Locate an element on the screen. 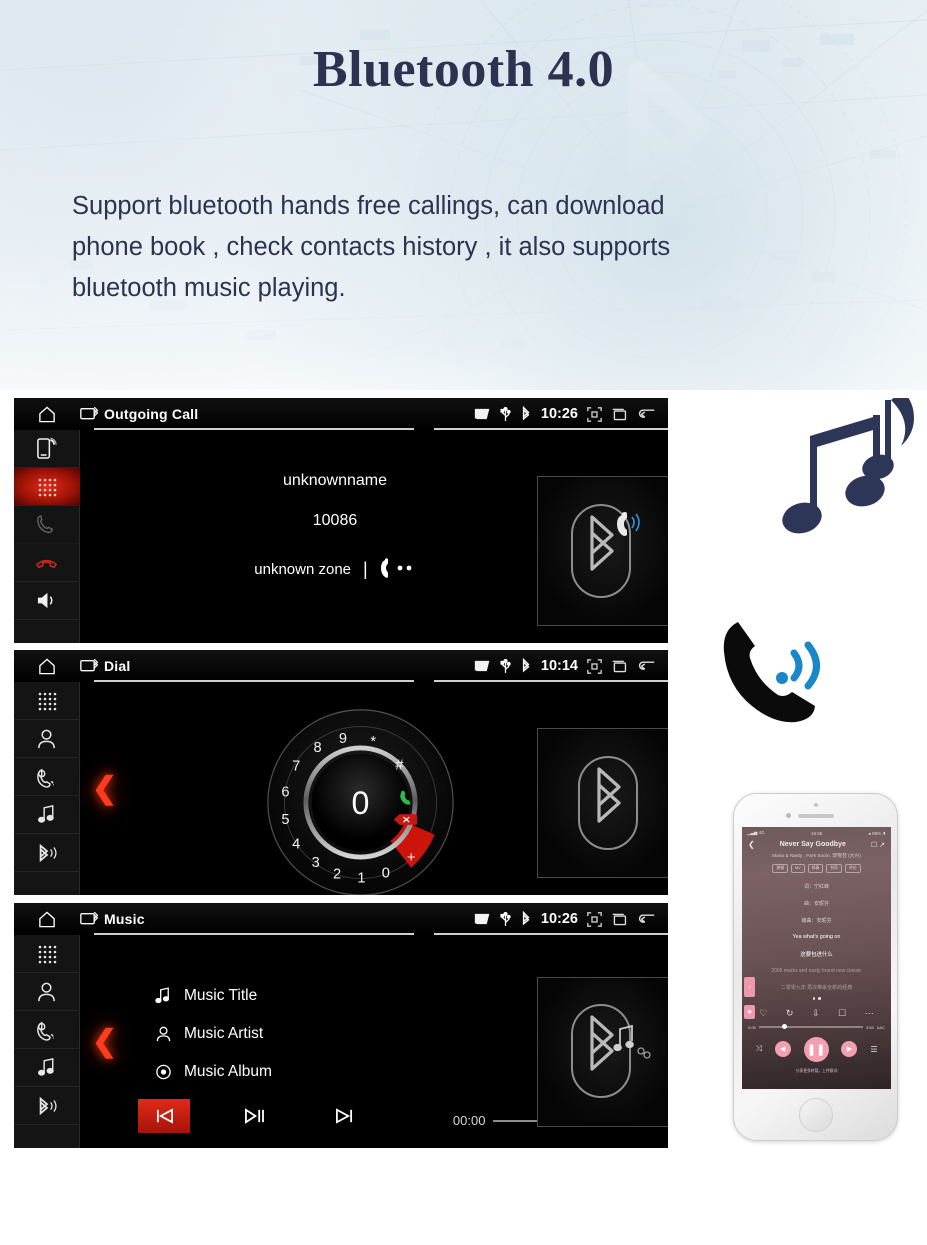 This screenshot has height=1245, width=927. home-button-dial is located at coordinates (47, 666).